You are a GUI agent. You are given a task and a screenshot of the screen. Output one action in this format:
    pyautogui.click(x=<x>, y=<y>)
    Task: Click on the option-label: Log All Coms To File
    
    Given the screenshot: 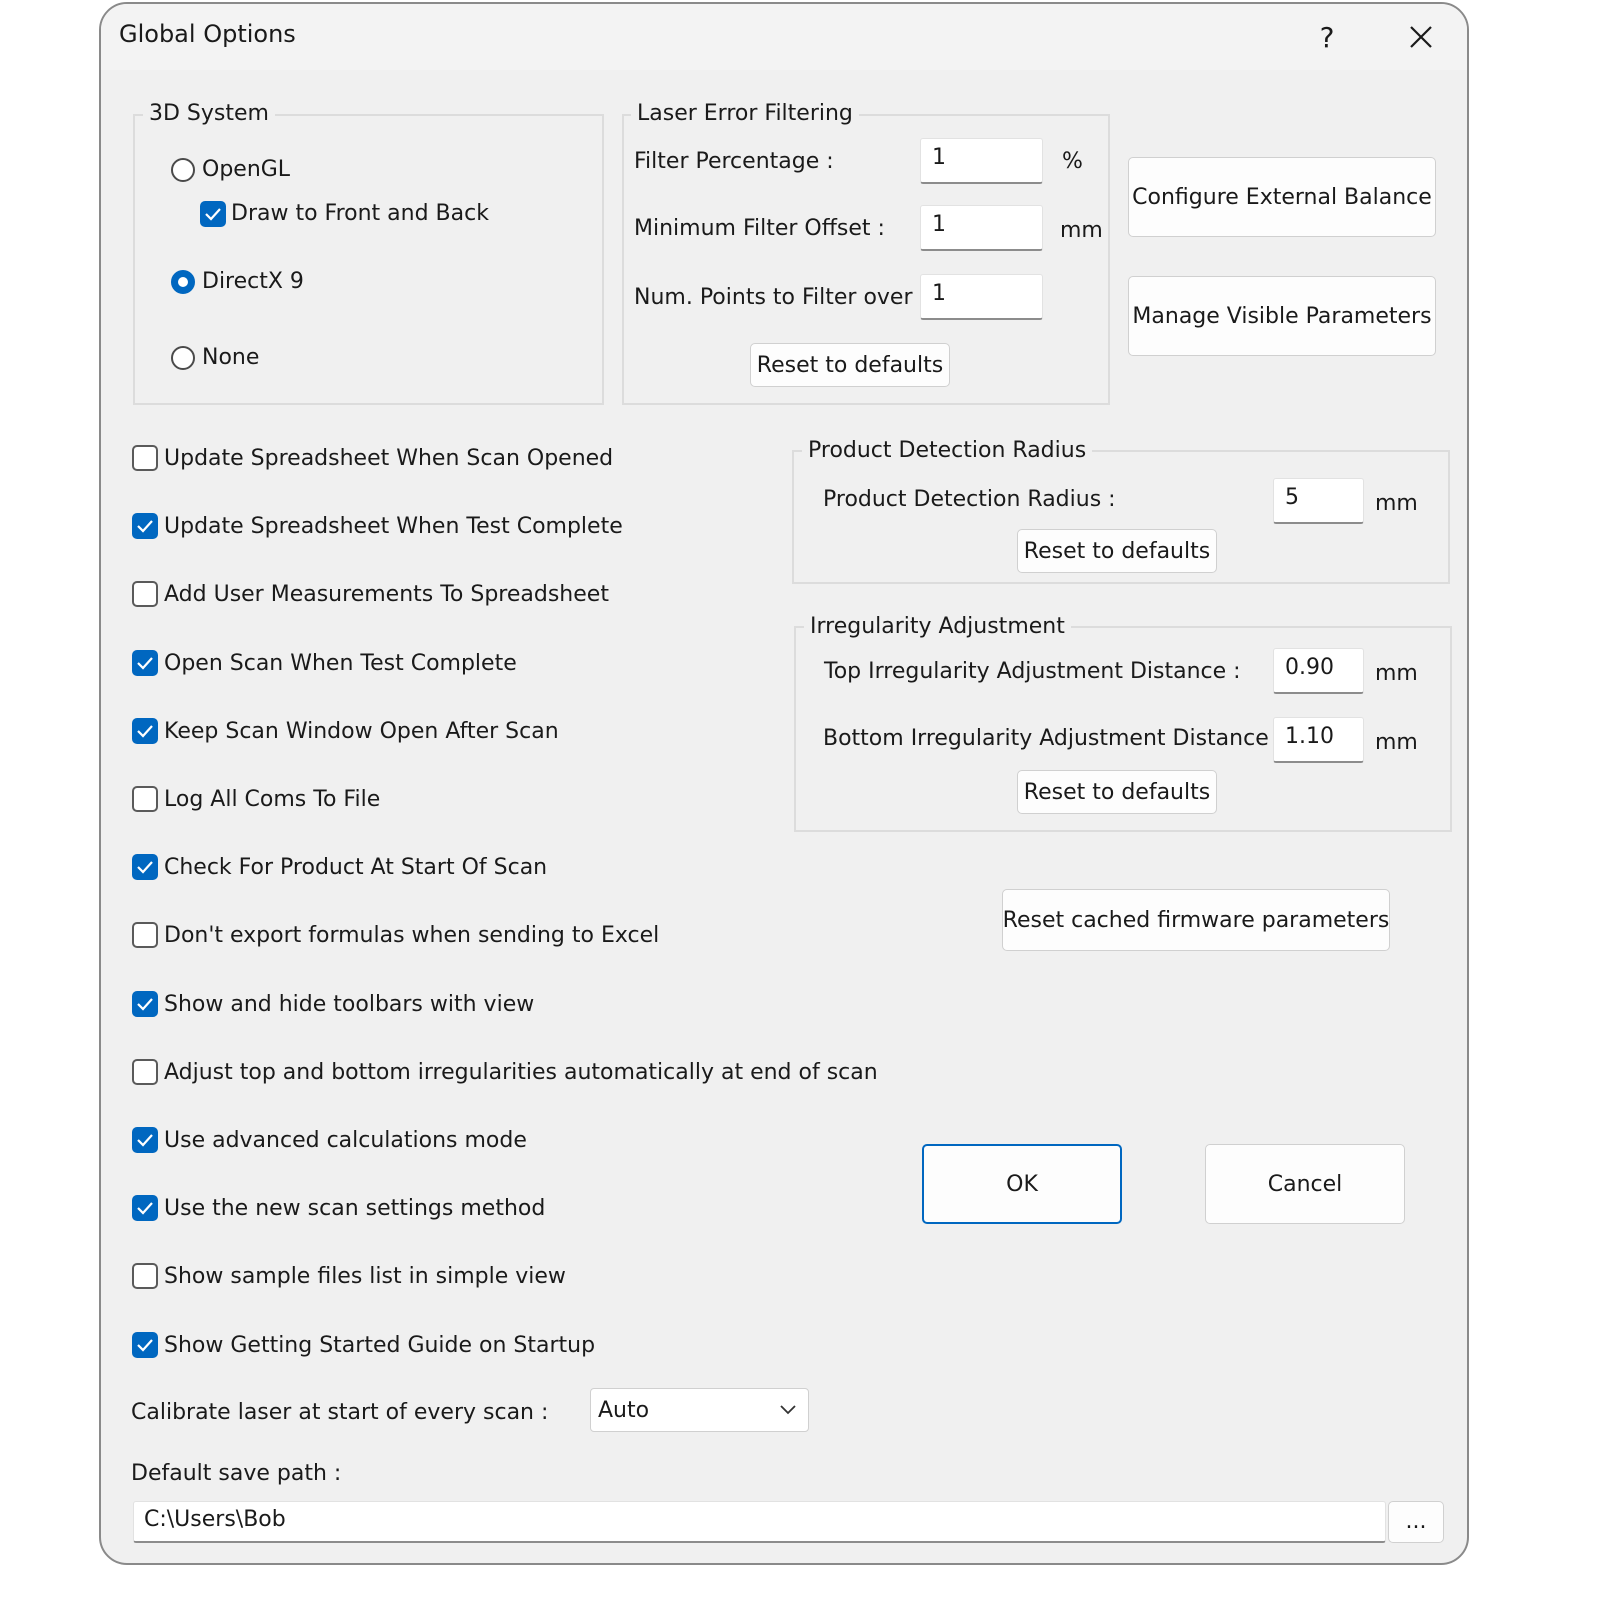 What is the action you would take?
    pyautogui.click(x=272, y=799)
    